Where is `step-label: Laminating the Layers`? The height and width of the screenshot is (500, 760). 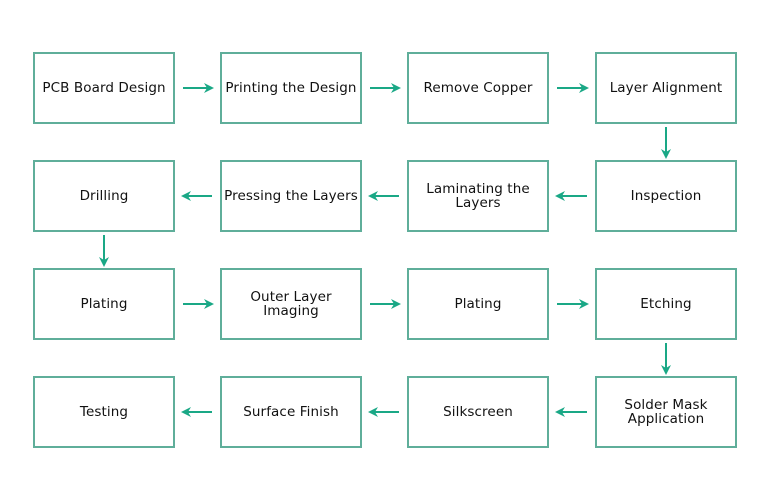 step-label: Laminating the Layers is located at coordinates (478, 196).